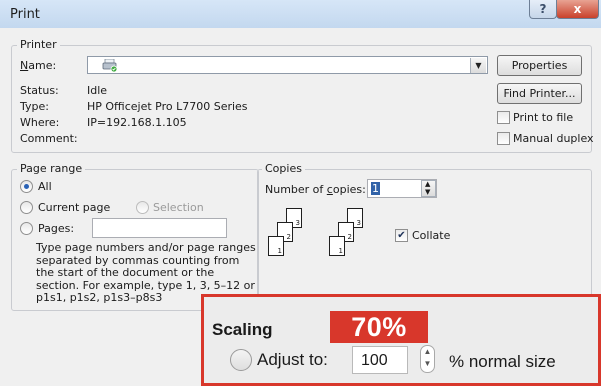  I want to click on selection-radio-label: Selection, so click(178, 207).